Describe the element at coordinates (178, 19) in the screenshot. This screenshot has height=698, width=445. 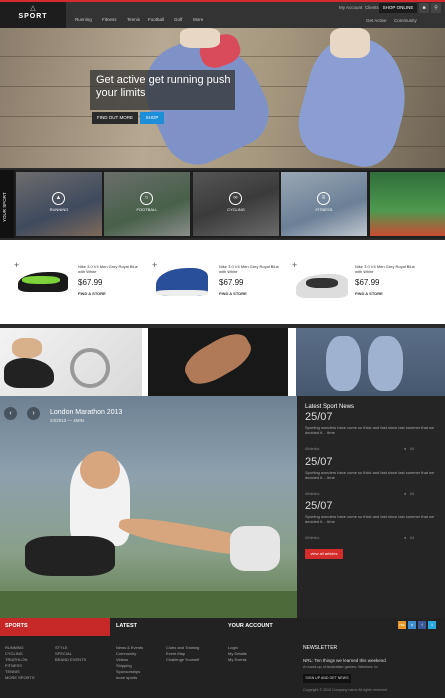
I see `nav-golf: Golf` at that location.